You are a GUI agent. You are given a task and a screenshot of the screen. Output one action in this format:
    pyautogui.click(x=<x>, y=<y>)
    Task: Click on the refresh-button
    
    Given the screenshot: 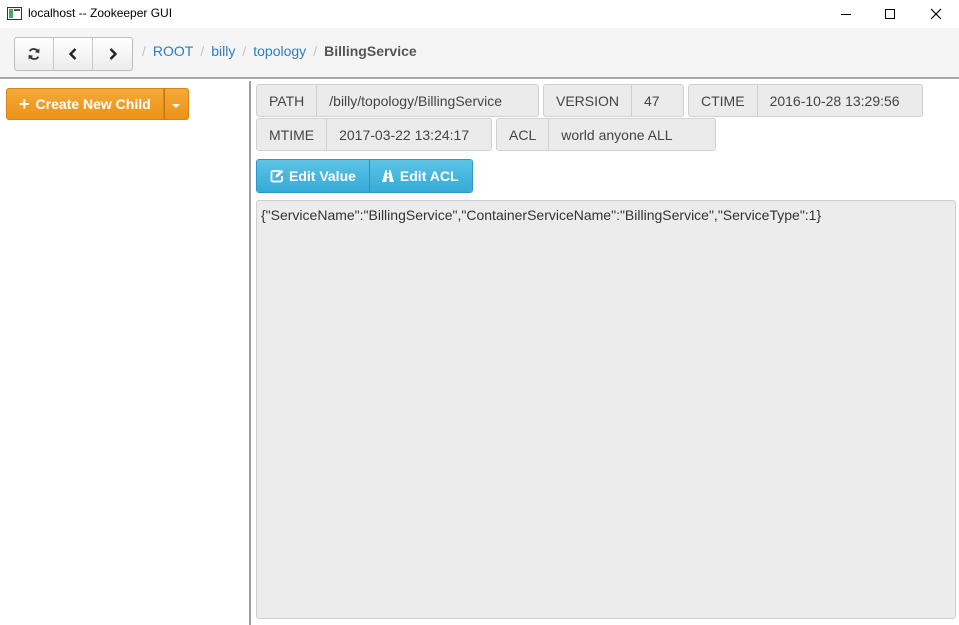 What is the action you would take?
    pyautogui.click(x=34, y=54)
    